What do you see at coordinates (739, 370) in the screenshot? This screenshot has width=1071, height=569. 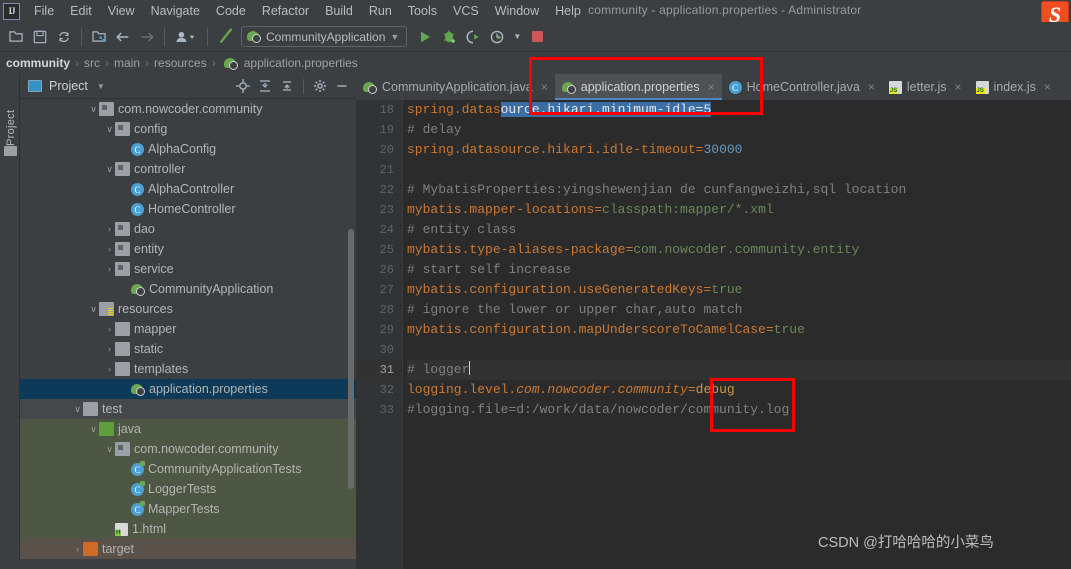 I see `code-line: # logger` at bounding box center [739, 370].